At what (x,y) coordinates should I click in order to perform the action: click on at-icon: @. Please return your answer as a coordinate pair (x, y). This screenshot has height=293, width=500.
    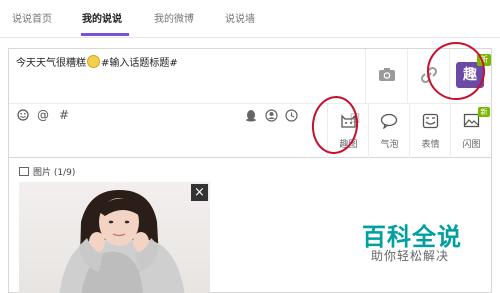
    Looking at the image, I should click on (43, 115).